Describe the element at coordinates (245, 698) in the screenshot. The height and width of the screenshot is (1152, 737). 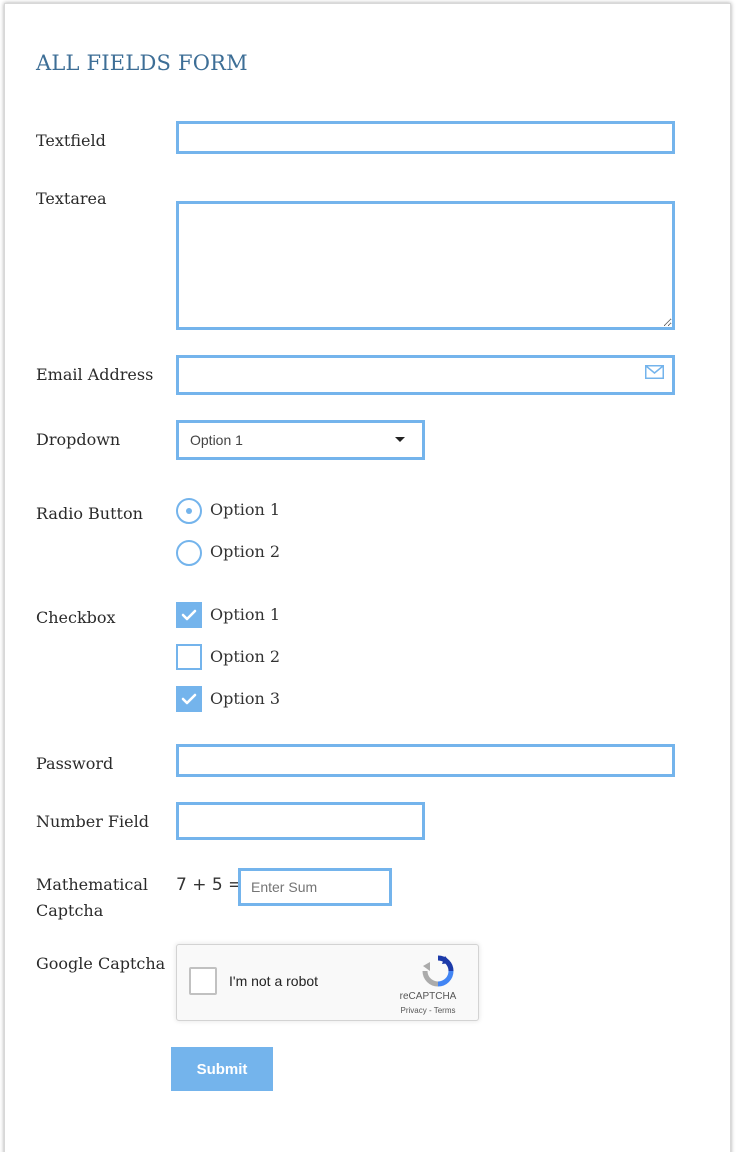
I see `checkbox-option-3-label: Option 3` at that location.